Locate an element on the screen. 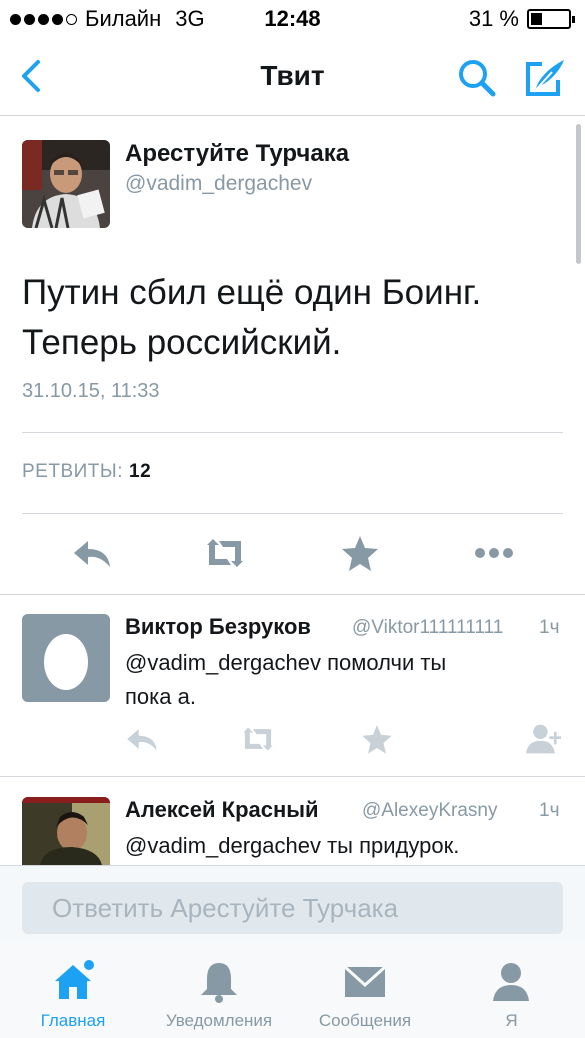 The image size is (585, 1038). tab-bar: Главная Уведомления Сообщения Я is located at coordinates (292, 989).